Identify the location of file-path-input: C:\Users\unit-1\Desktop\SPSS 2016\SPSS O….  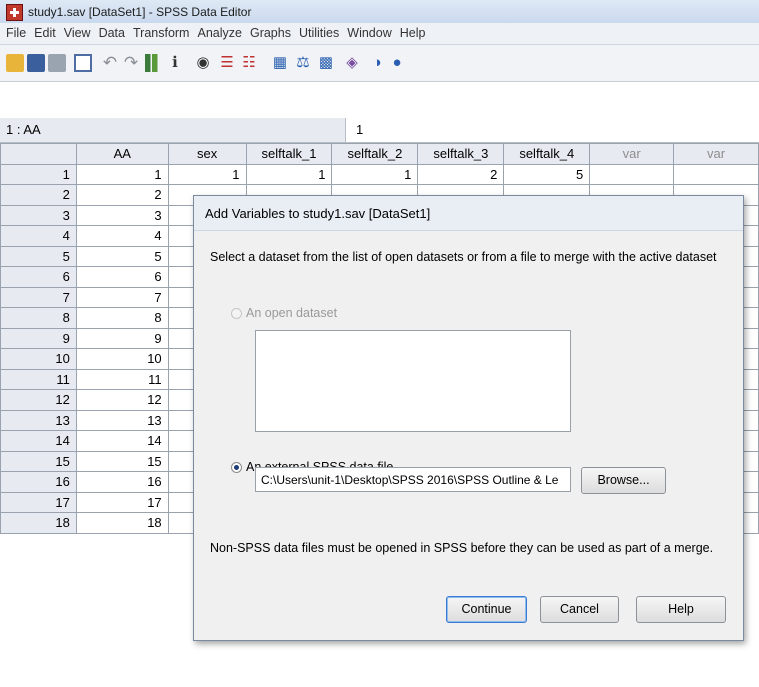
(413, 479).